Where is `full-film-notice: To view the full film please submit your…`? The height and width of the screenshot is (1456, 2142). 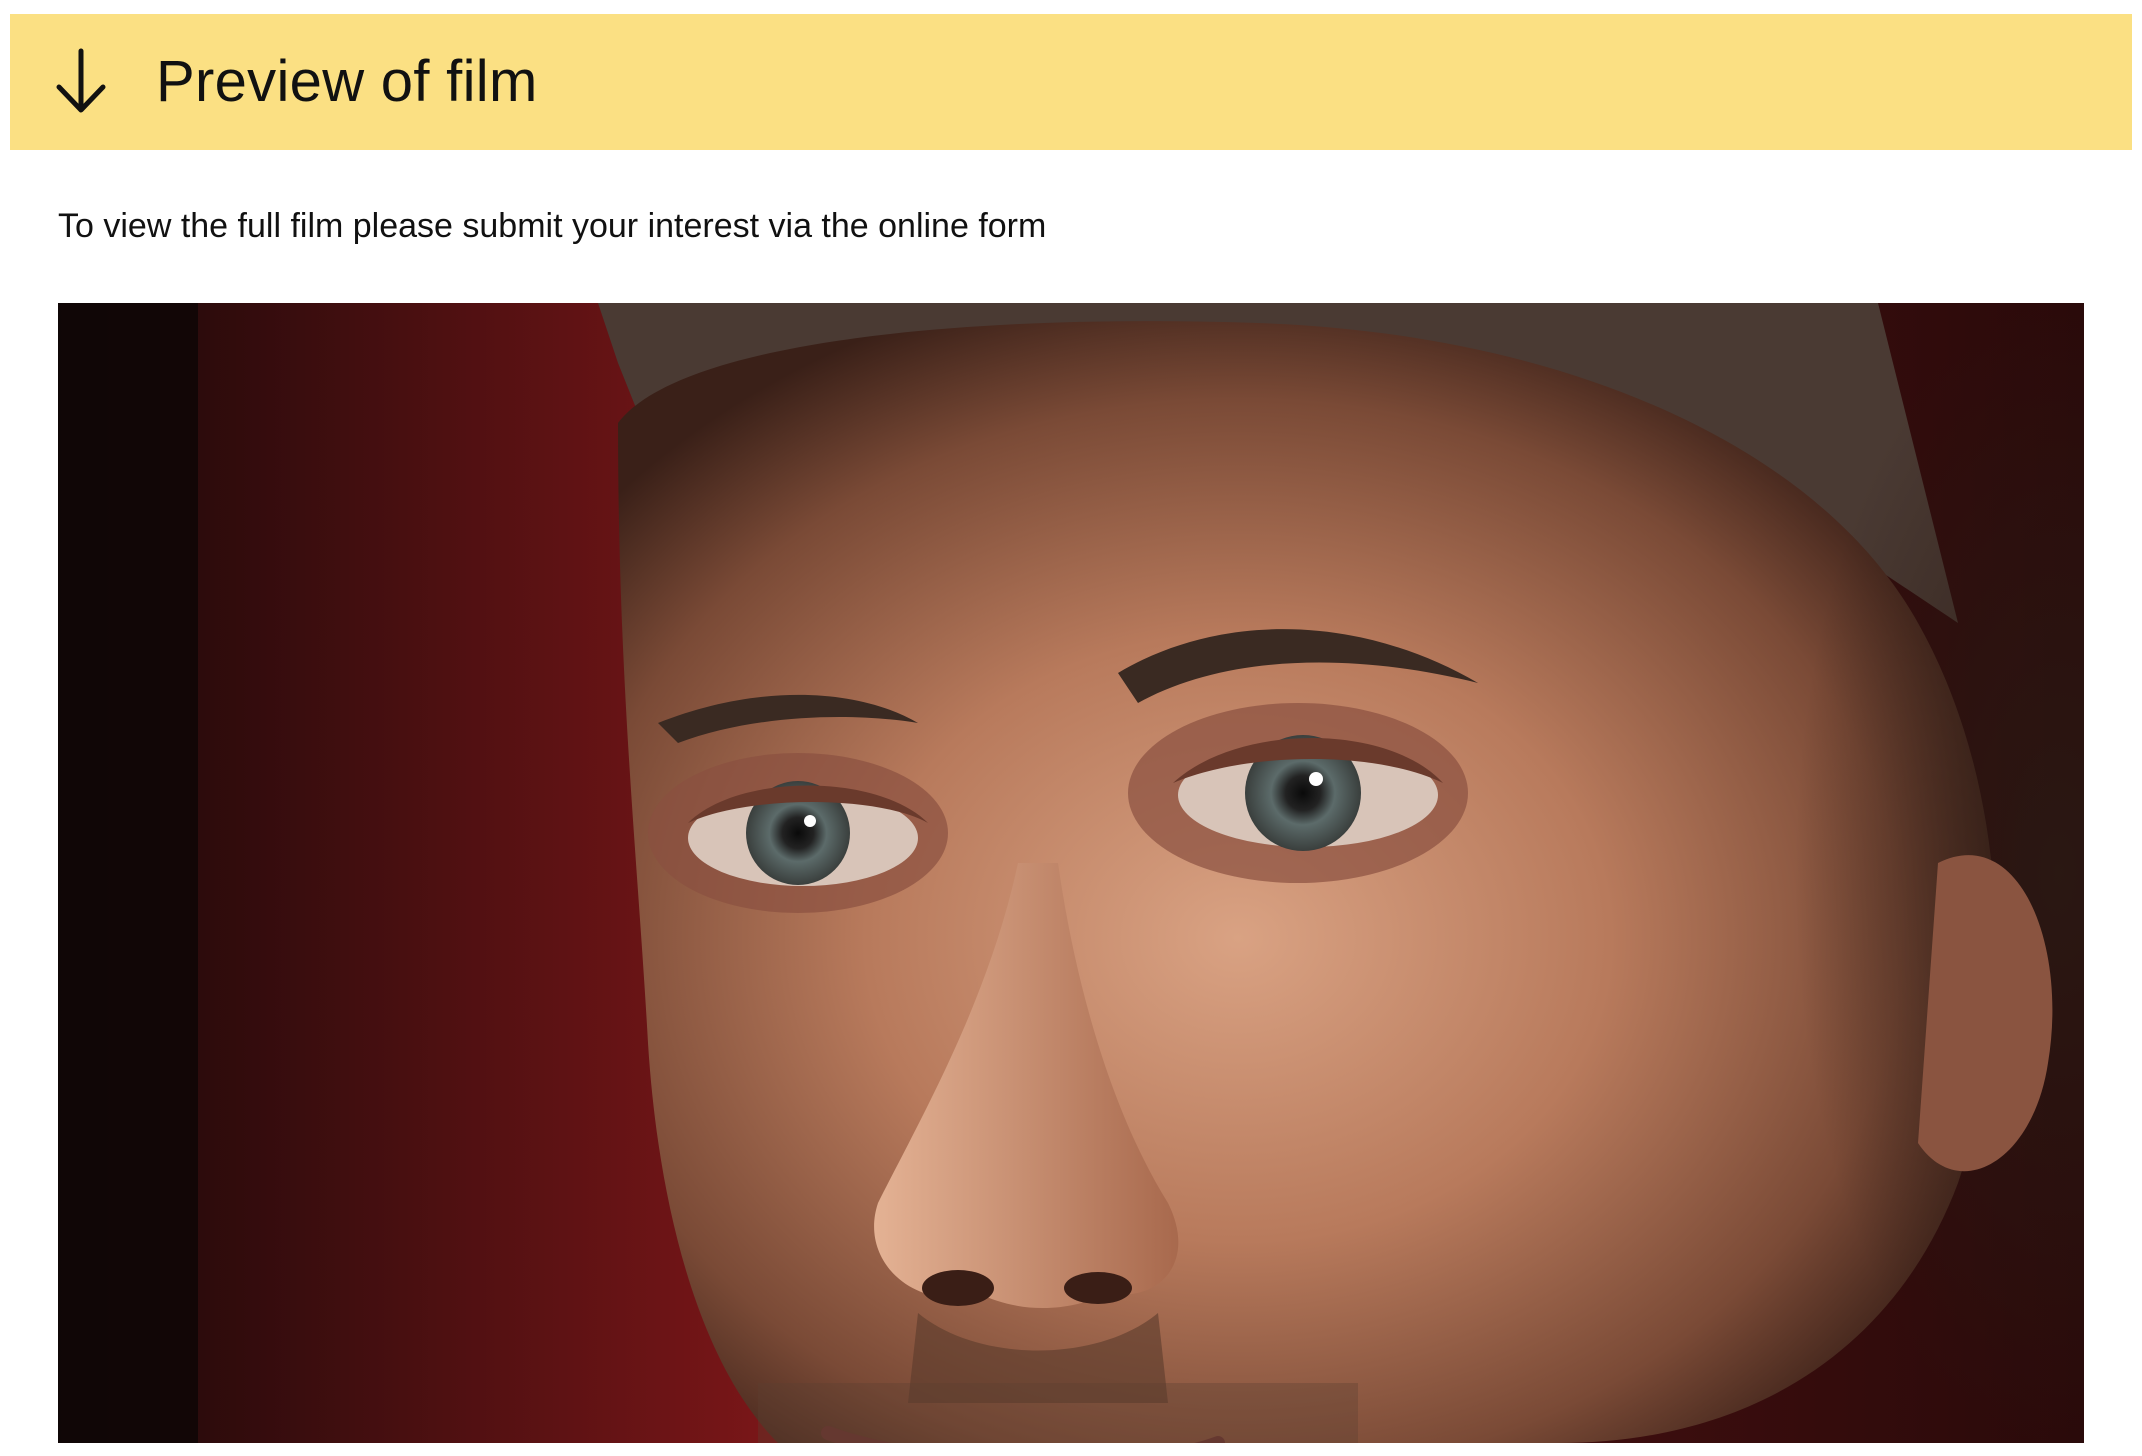 full-film-notice: To view the full film please submit your… is located at coordinates (552, 226).